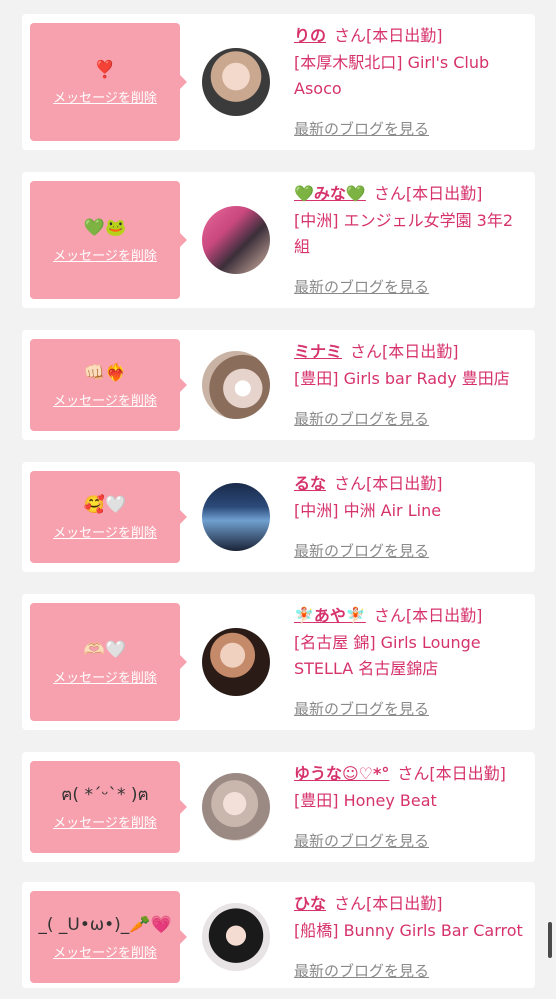 The height and width of the screenshot is (999, 556). Describe the element at coordinates (108, 937) in the screenshot. I see `message-bubble: _( _U•ω•)_🥕💗 メッセージを削除` at that location.